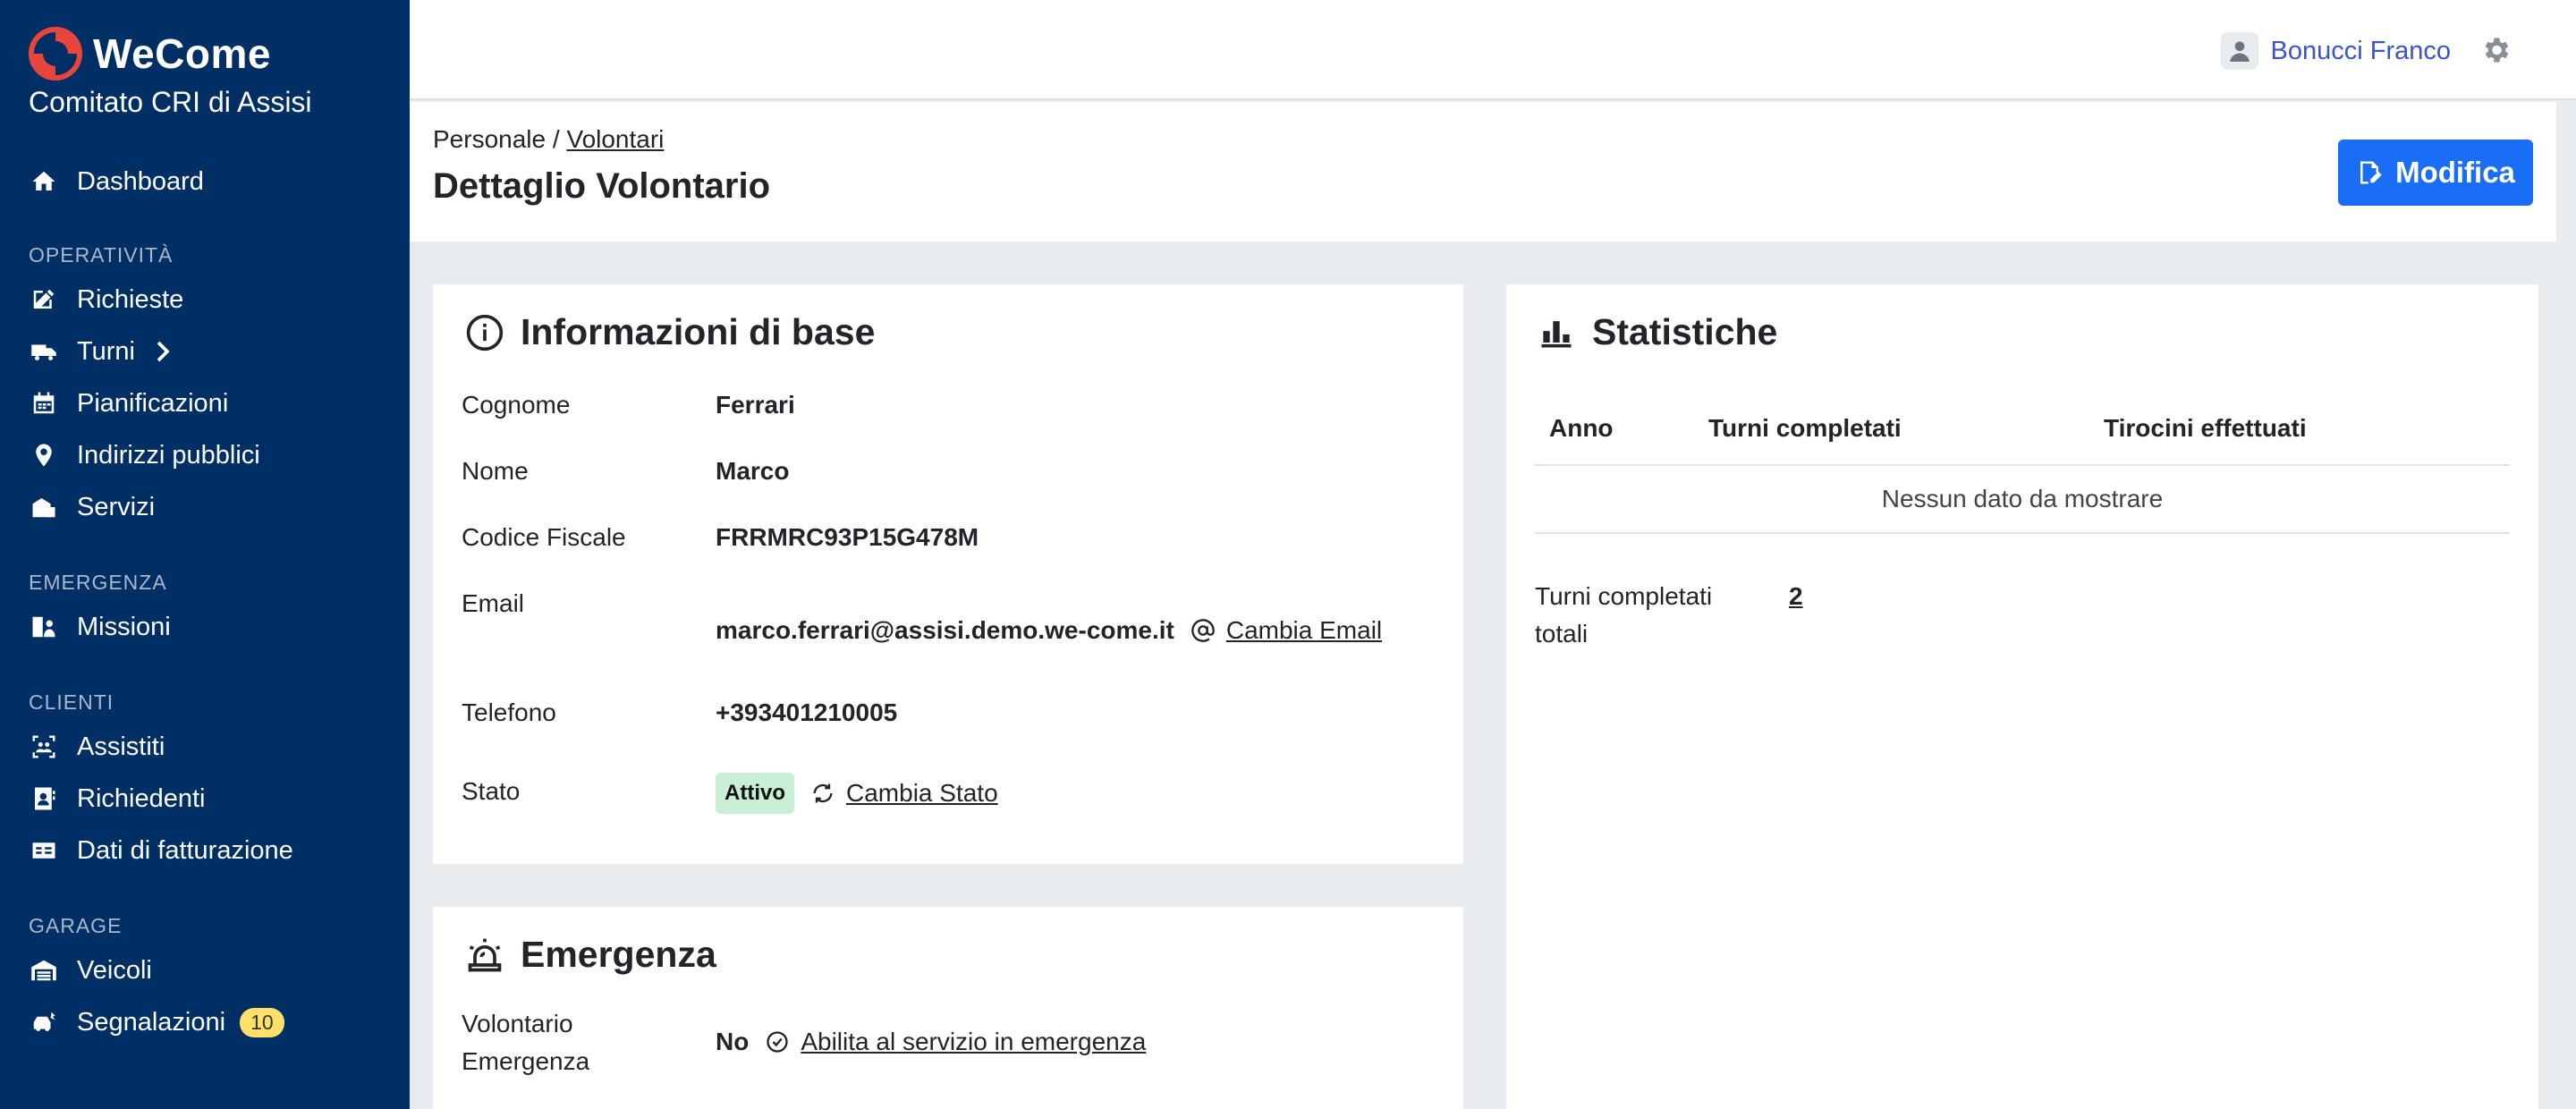 Image resolution: width=2576 pixels, height=1109 pixels. Describe the element at coordinates (615, 139) in the screenshot. I see `breadcrumb-link-volontari: Volontari` at that location.